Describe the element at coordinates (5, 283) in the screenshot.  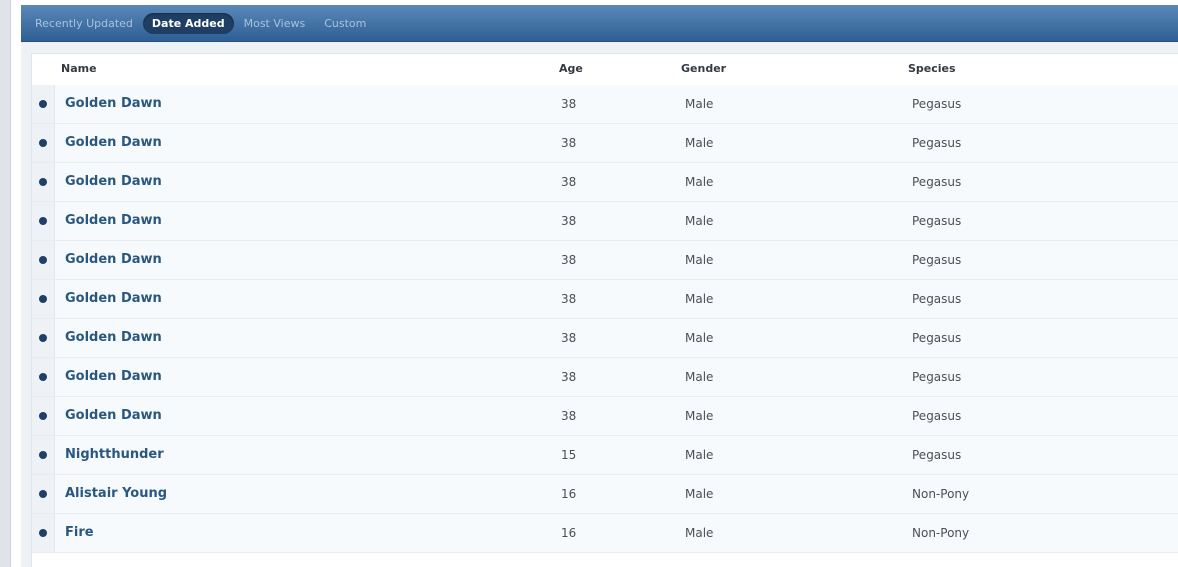
I see `left-rail` at that location.